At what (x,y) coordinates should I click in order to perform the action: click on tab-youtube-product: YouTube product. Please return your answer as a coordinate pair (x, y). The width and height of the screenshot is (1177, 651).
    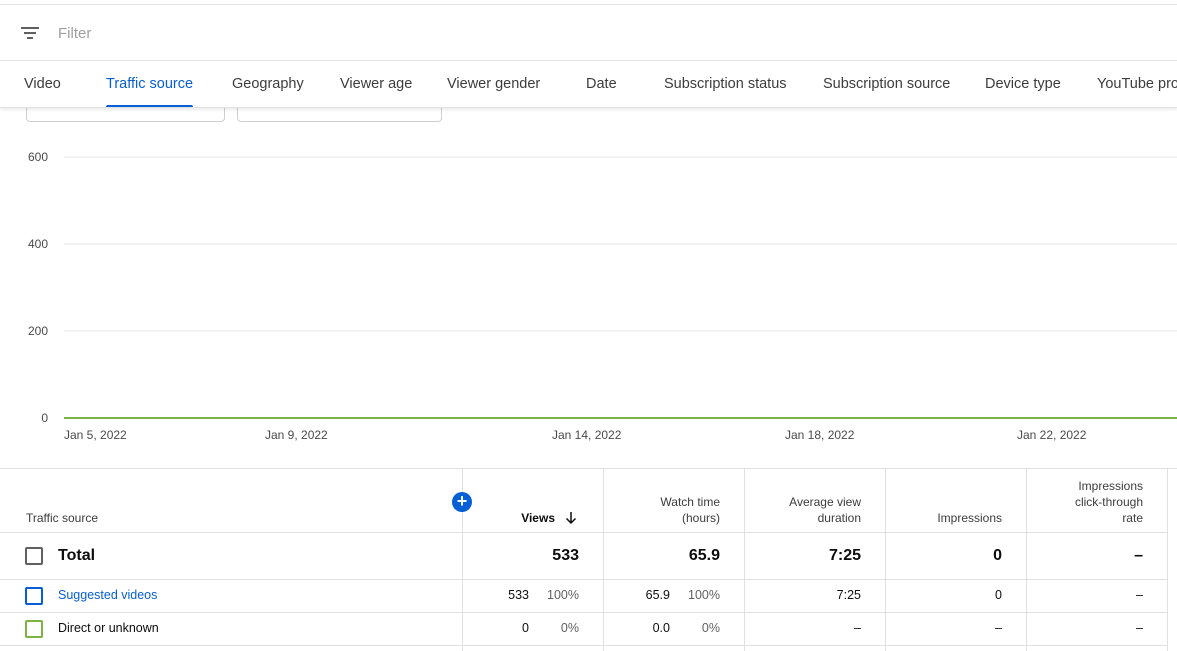
    Looking at the image, I should click on (1137, 84).